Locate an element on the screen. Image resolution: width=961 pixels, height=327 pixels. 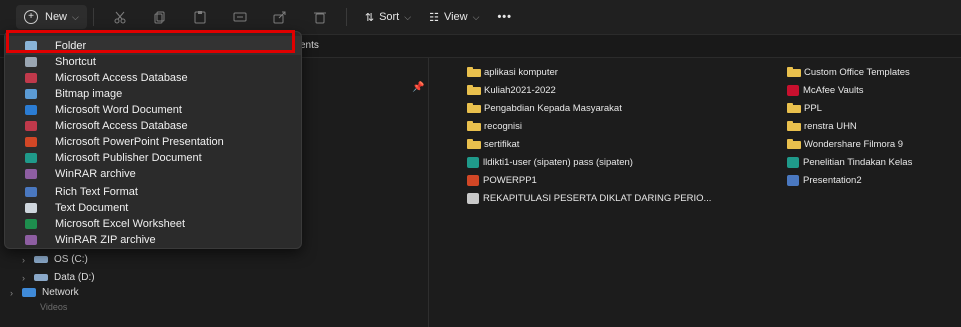
view-label: View is located at coordinates (455, 17).